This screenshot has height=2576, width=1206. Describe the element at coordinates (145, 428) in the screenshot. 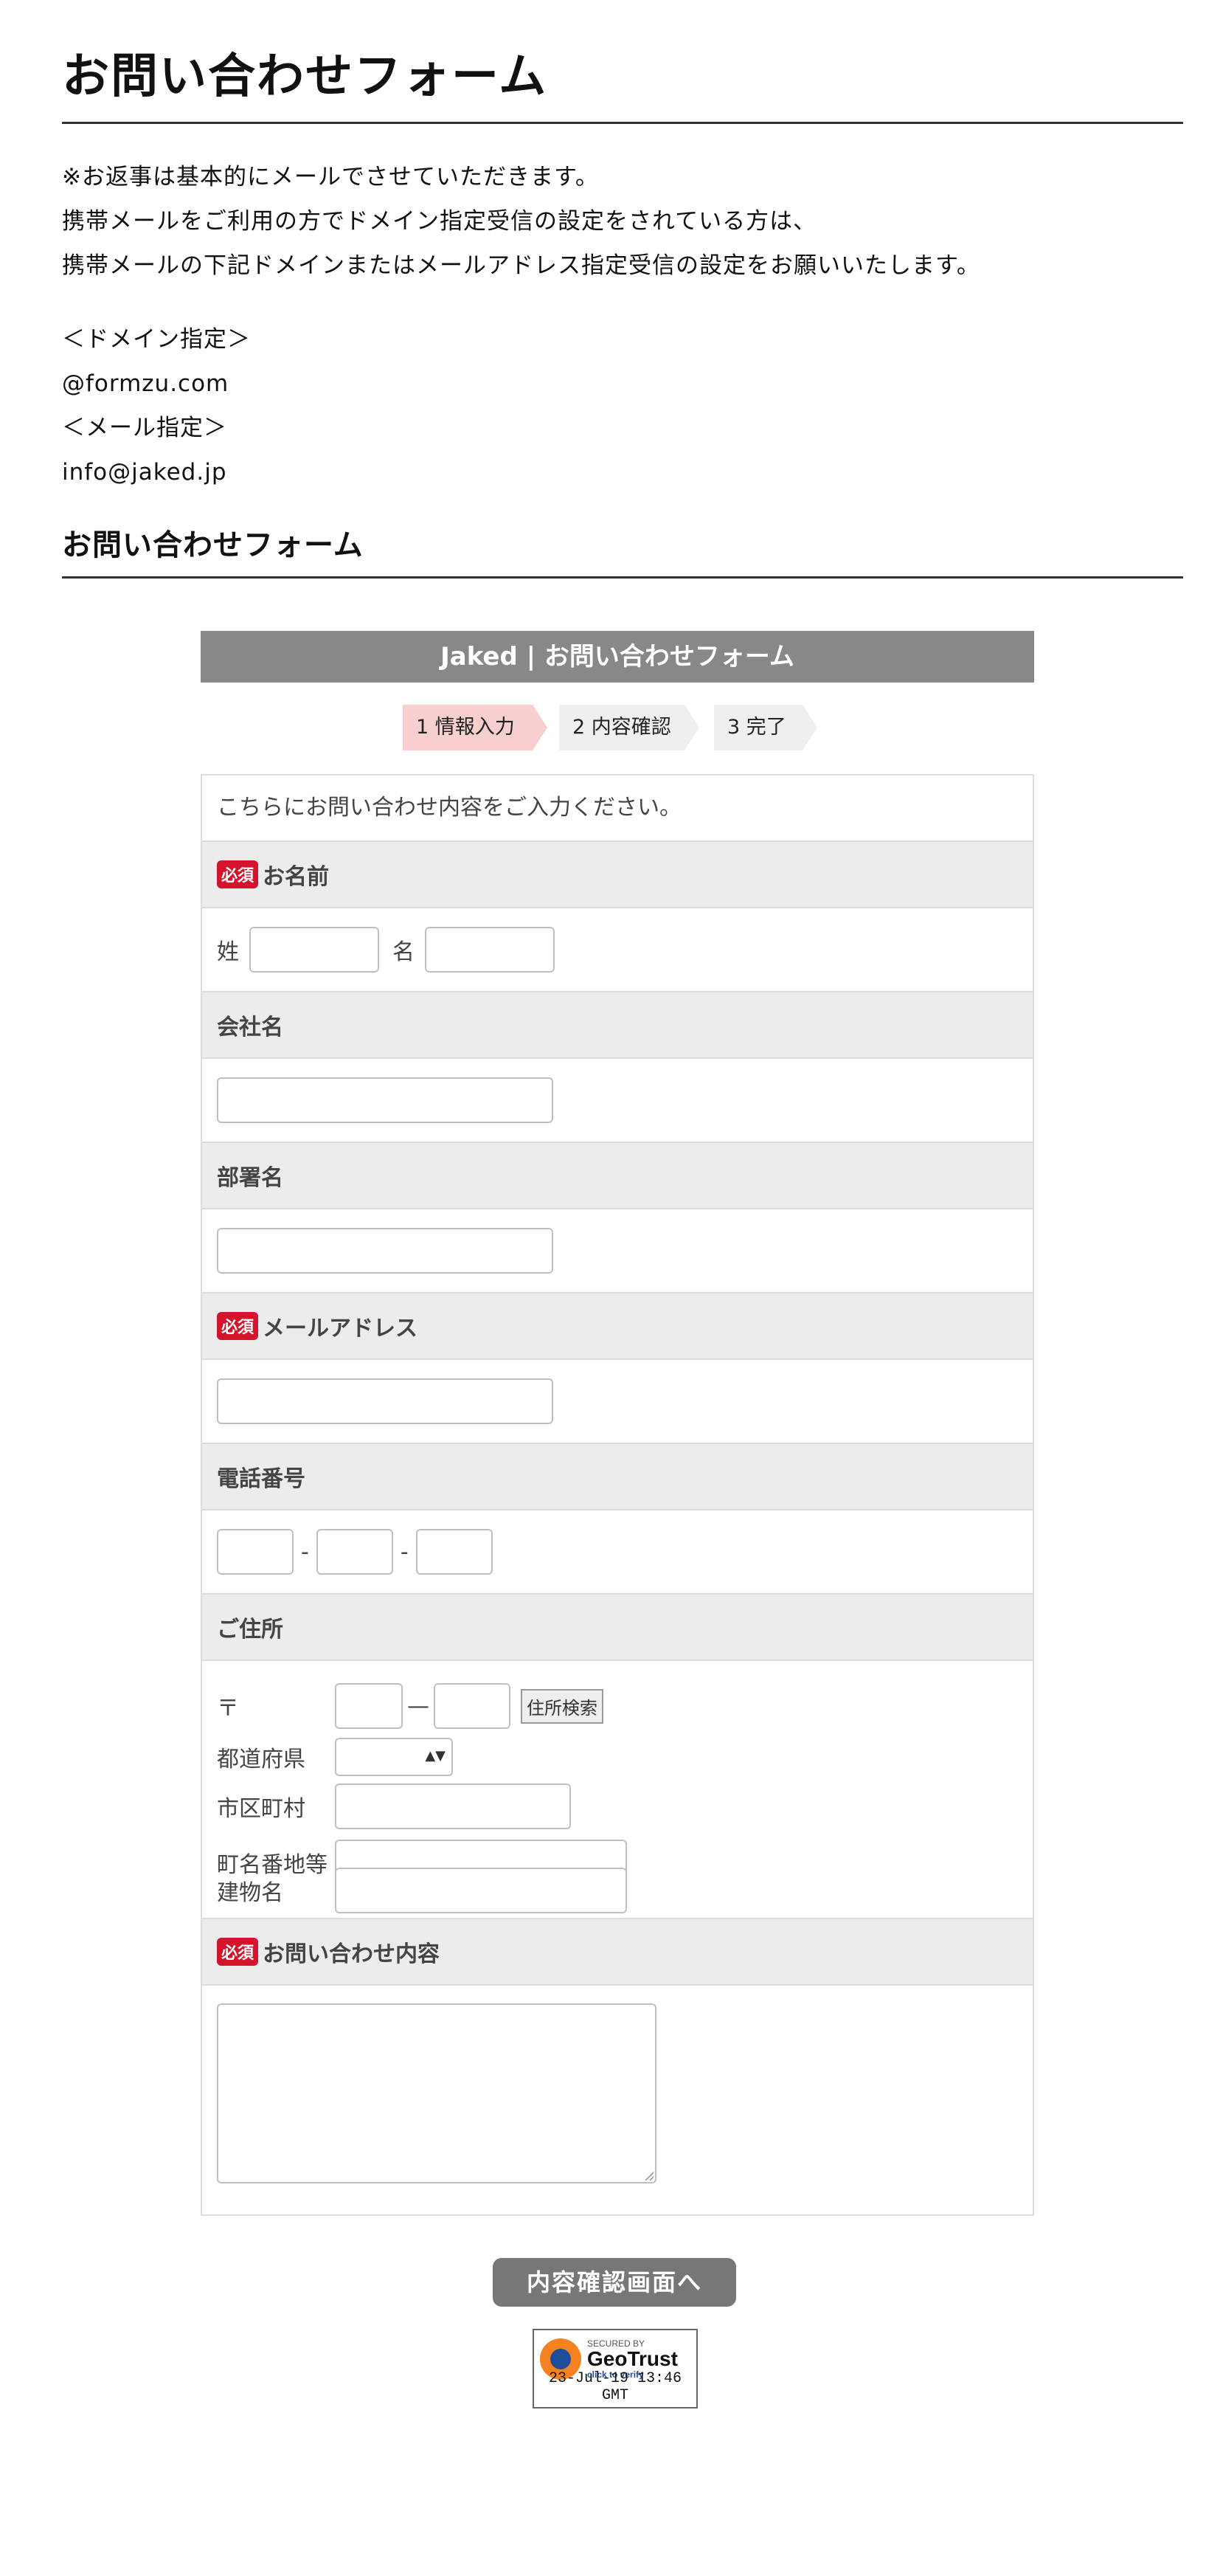

I see `mail-label: ＜メール指定＞` at that location.